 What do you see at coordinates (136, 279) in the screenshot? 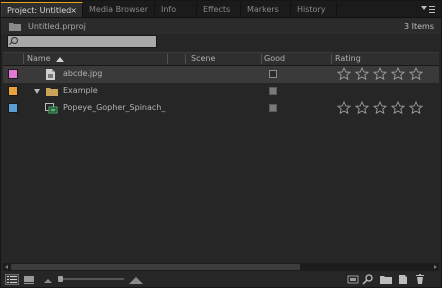
I see `zoom-in-mountain-icon` at bounding box center [136, 279].